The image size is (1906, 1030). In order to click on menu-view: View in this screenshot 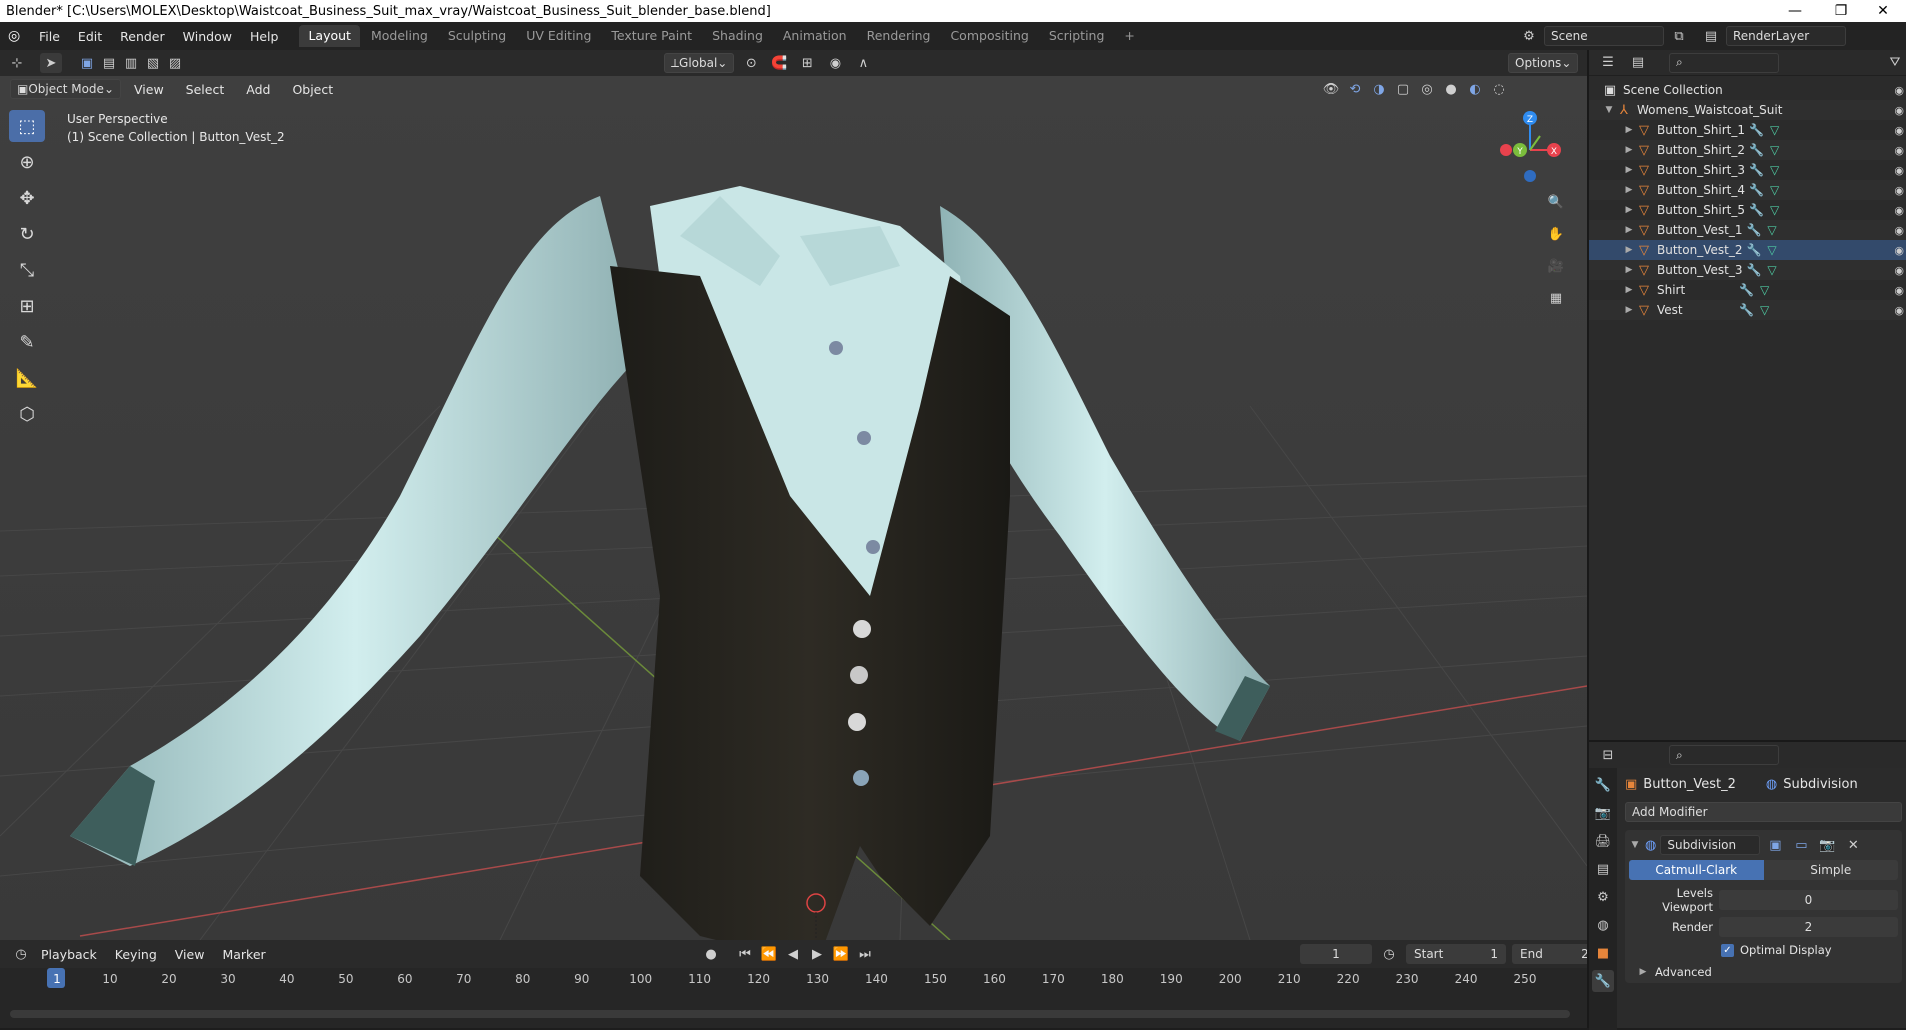, I will do `click(149, 89)`.